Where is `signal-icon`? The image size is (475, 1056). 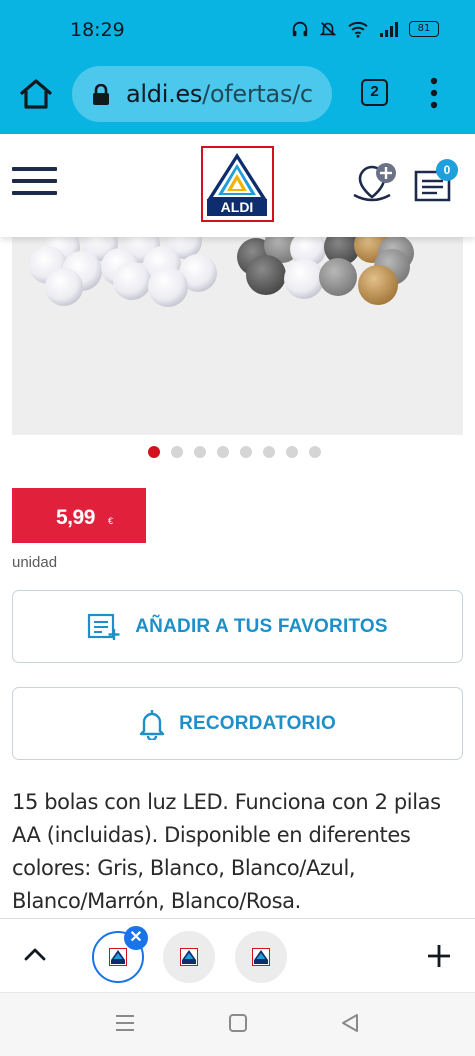 signal-icon is located at coordinates (389, 29).